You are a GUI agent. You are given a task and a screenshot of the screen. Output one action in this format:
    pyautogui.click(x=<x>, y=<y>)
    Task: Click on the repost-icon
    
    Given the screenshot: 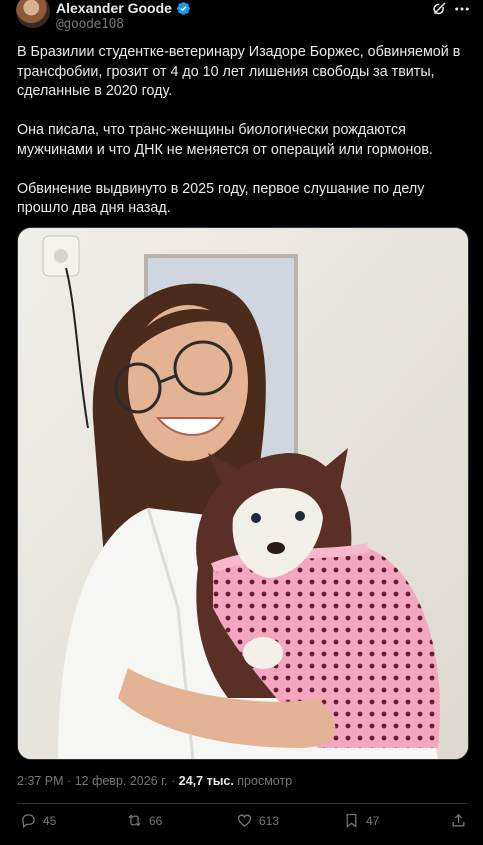 What is the action you would take?
    pyautogui.click(x=134, y=820)
    